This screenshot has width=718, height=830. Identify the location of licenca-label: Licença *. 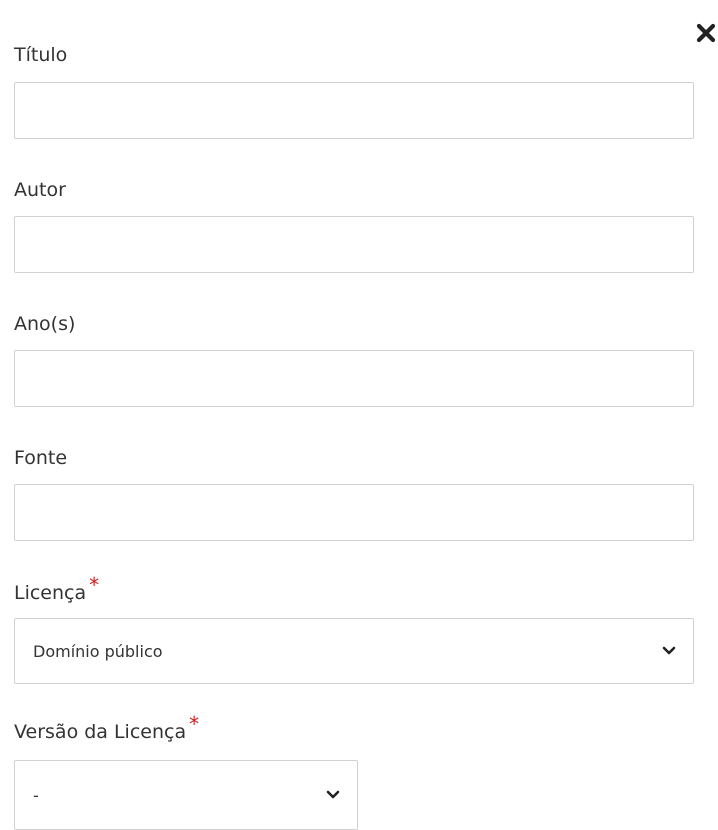
(56, 589).